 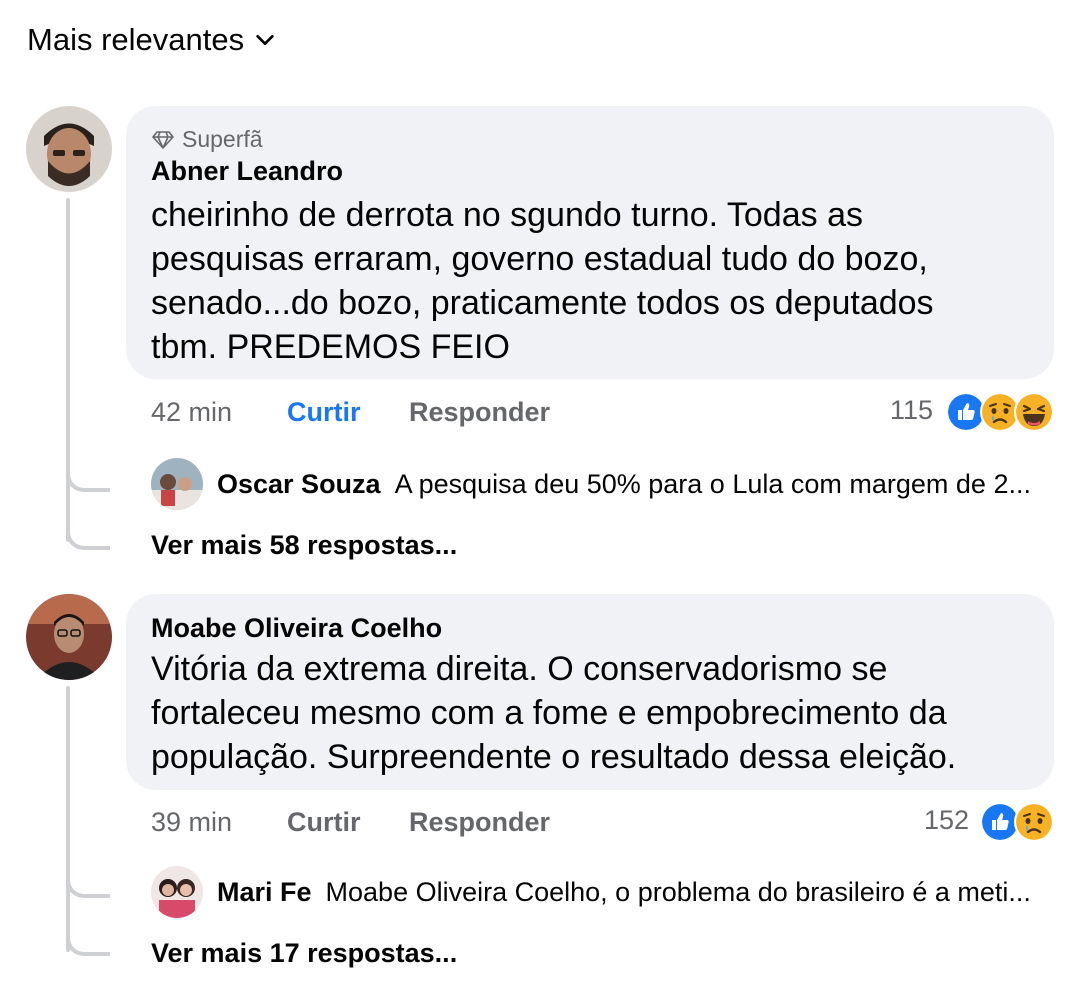 What do you see at coordinates (330, 347) in the screenshot?
I see `comment-line: tbm. PREDEMOS FEIO` at bounding box center [330, 347].